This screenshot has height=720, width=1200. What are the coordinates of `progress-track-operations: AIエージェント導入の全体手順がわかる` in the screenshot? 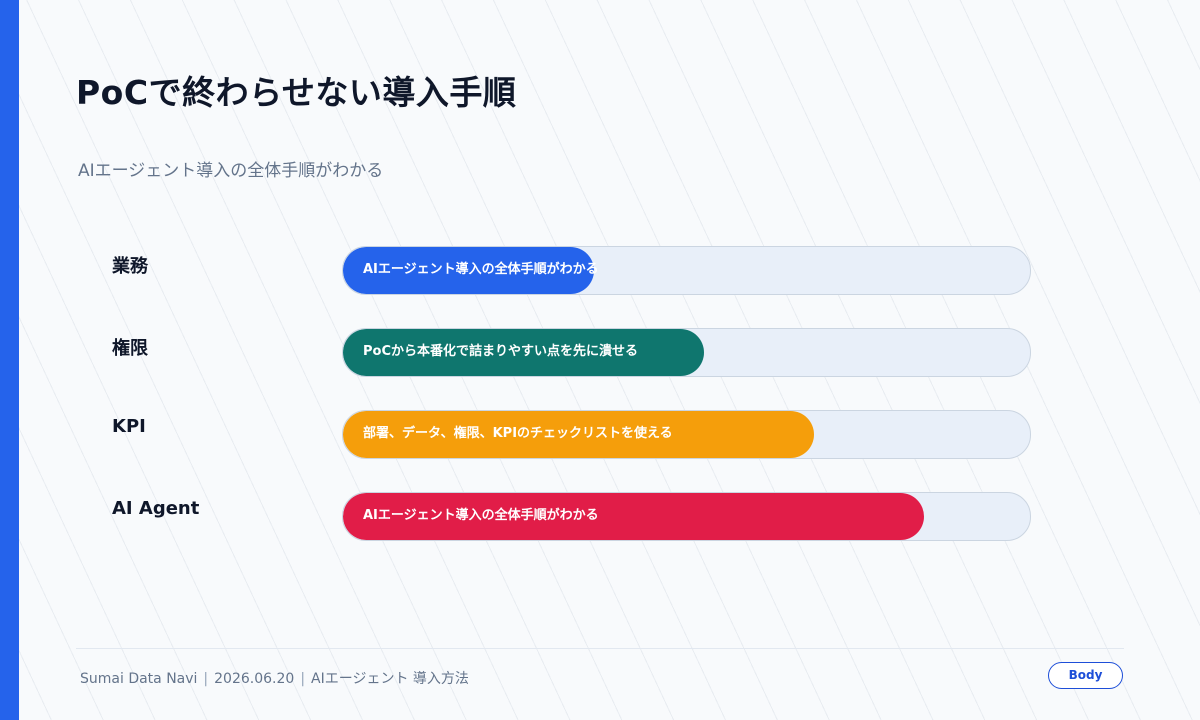 It's located at (686, 270).